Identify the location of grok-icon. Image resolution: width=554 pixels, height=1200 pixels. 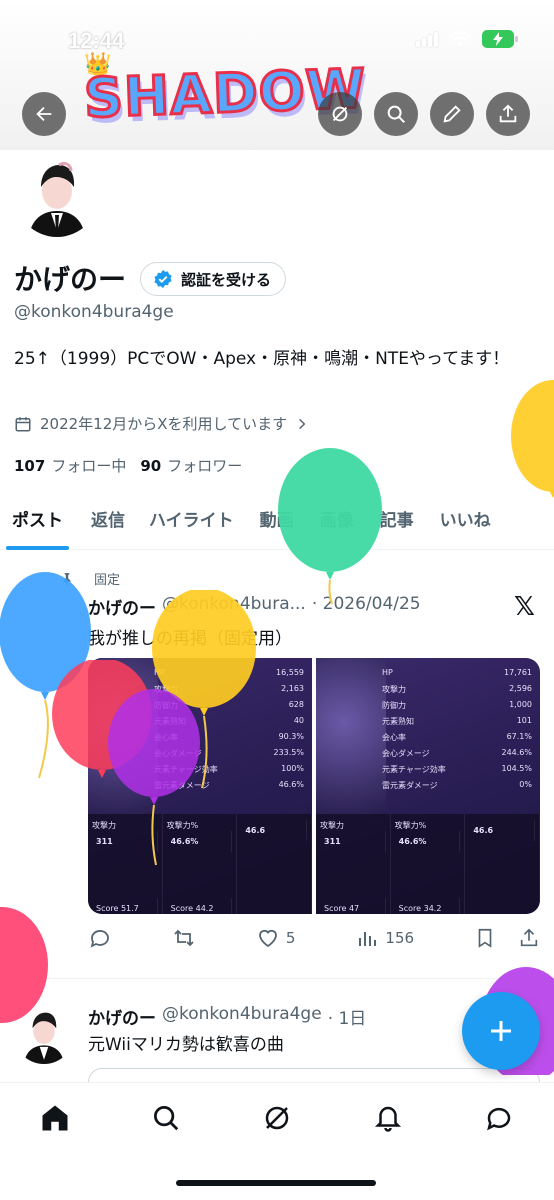
(340, 114).